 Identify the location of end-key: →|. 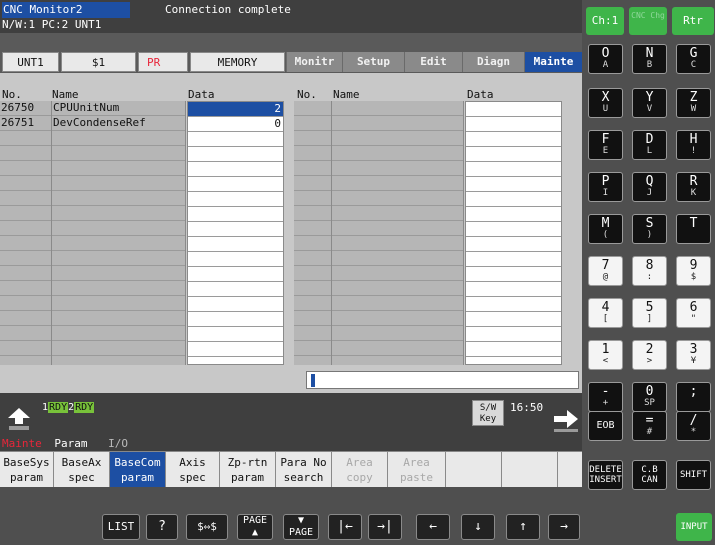
(385, 527).